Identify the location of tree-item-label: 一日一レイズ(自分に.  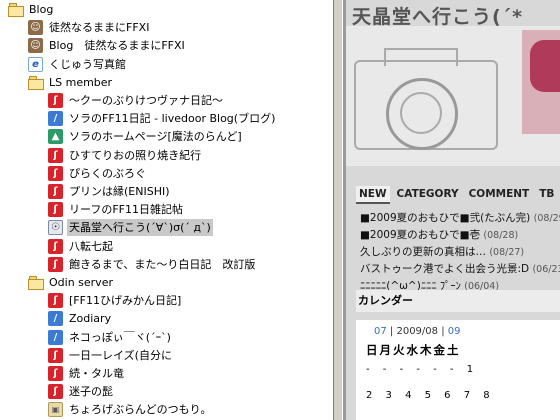
(120, 355).